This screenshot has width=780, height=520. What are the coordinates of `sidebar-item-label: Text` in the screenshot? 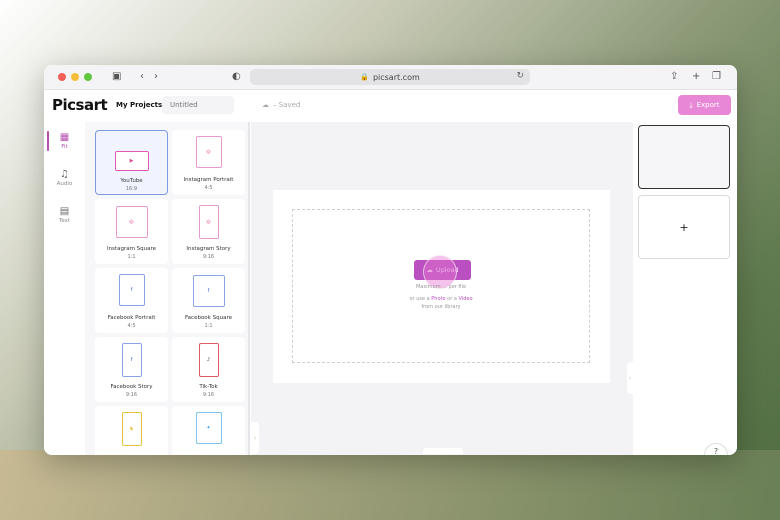 It's located at (64, 221).